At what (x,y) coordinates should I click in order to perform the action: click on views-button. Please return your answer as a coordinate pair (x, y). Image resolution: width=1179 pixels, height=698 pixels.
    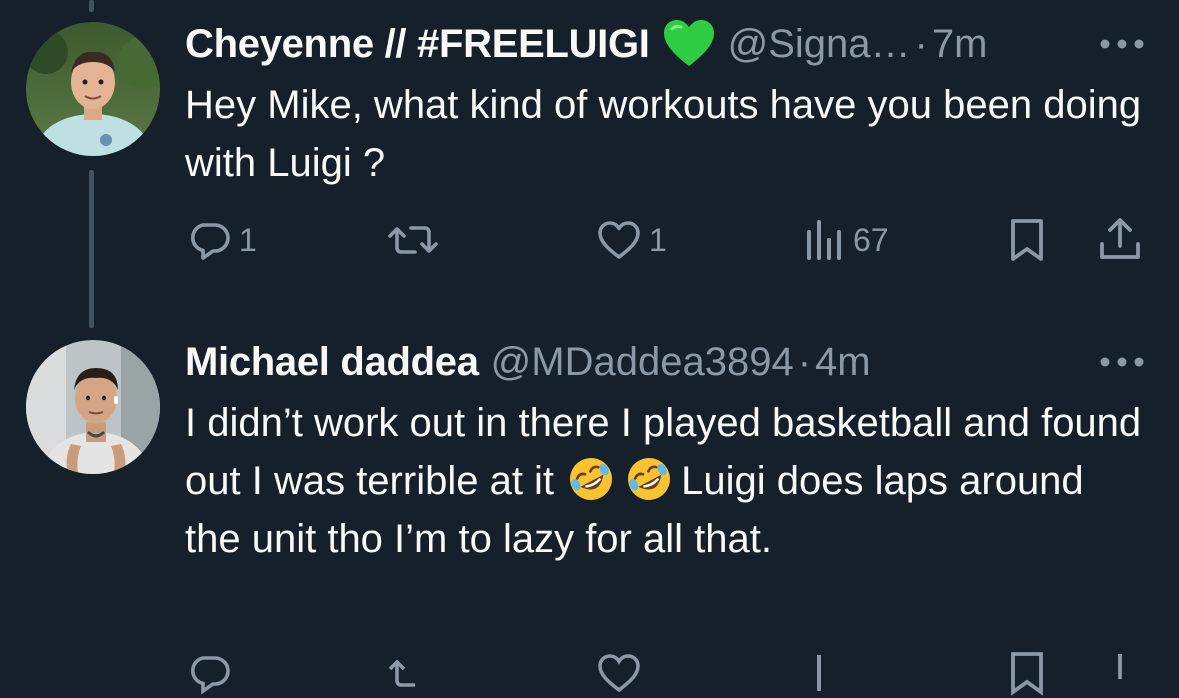
    Looking at the image, I should click on (825, 673).